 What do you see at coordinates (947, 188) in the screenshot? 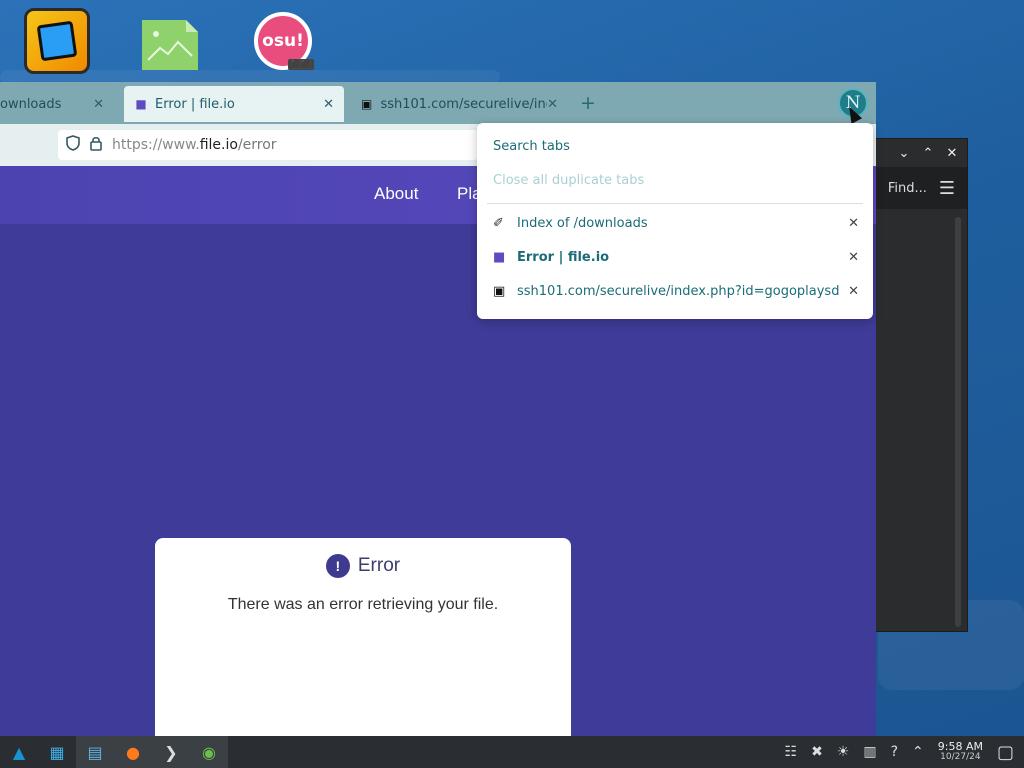
I see `hamburger-menu-icon: ☰` at bounding box center [947, 188].